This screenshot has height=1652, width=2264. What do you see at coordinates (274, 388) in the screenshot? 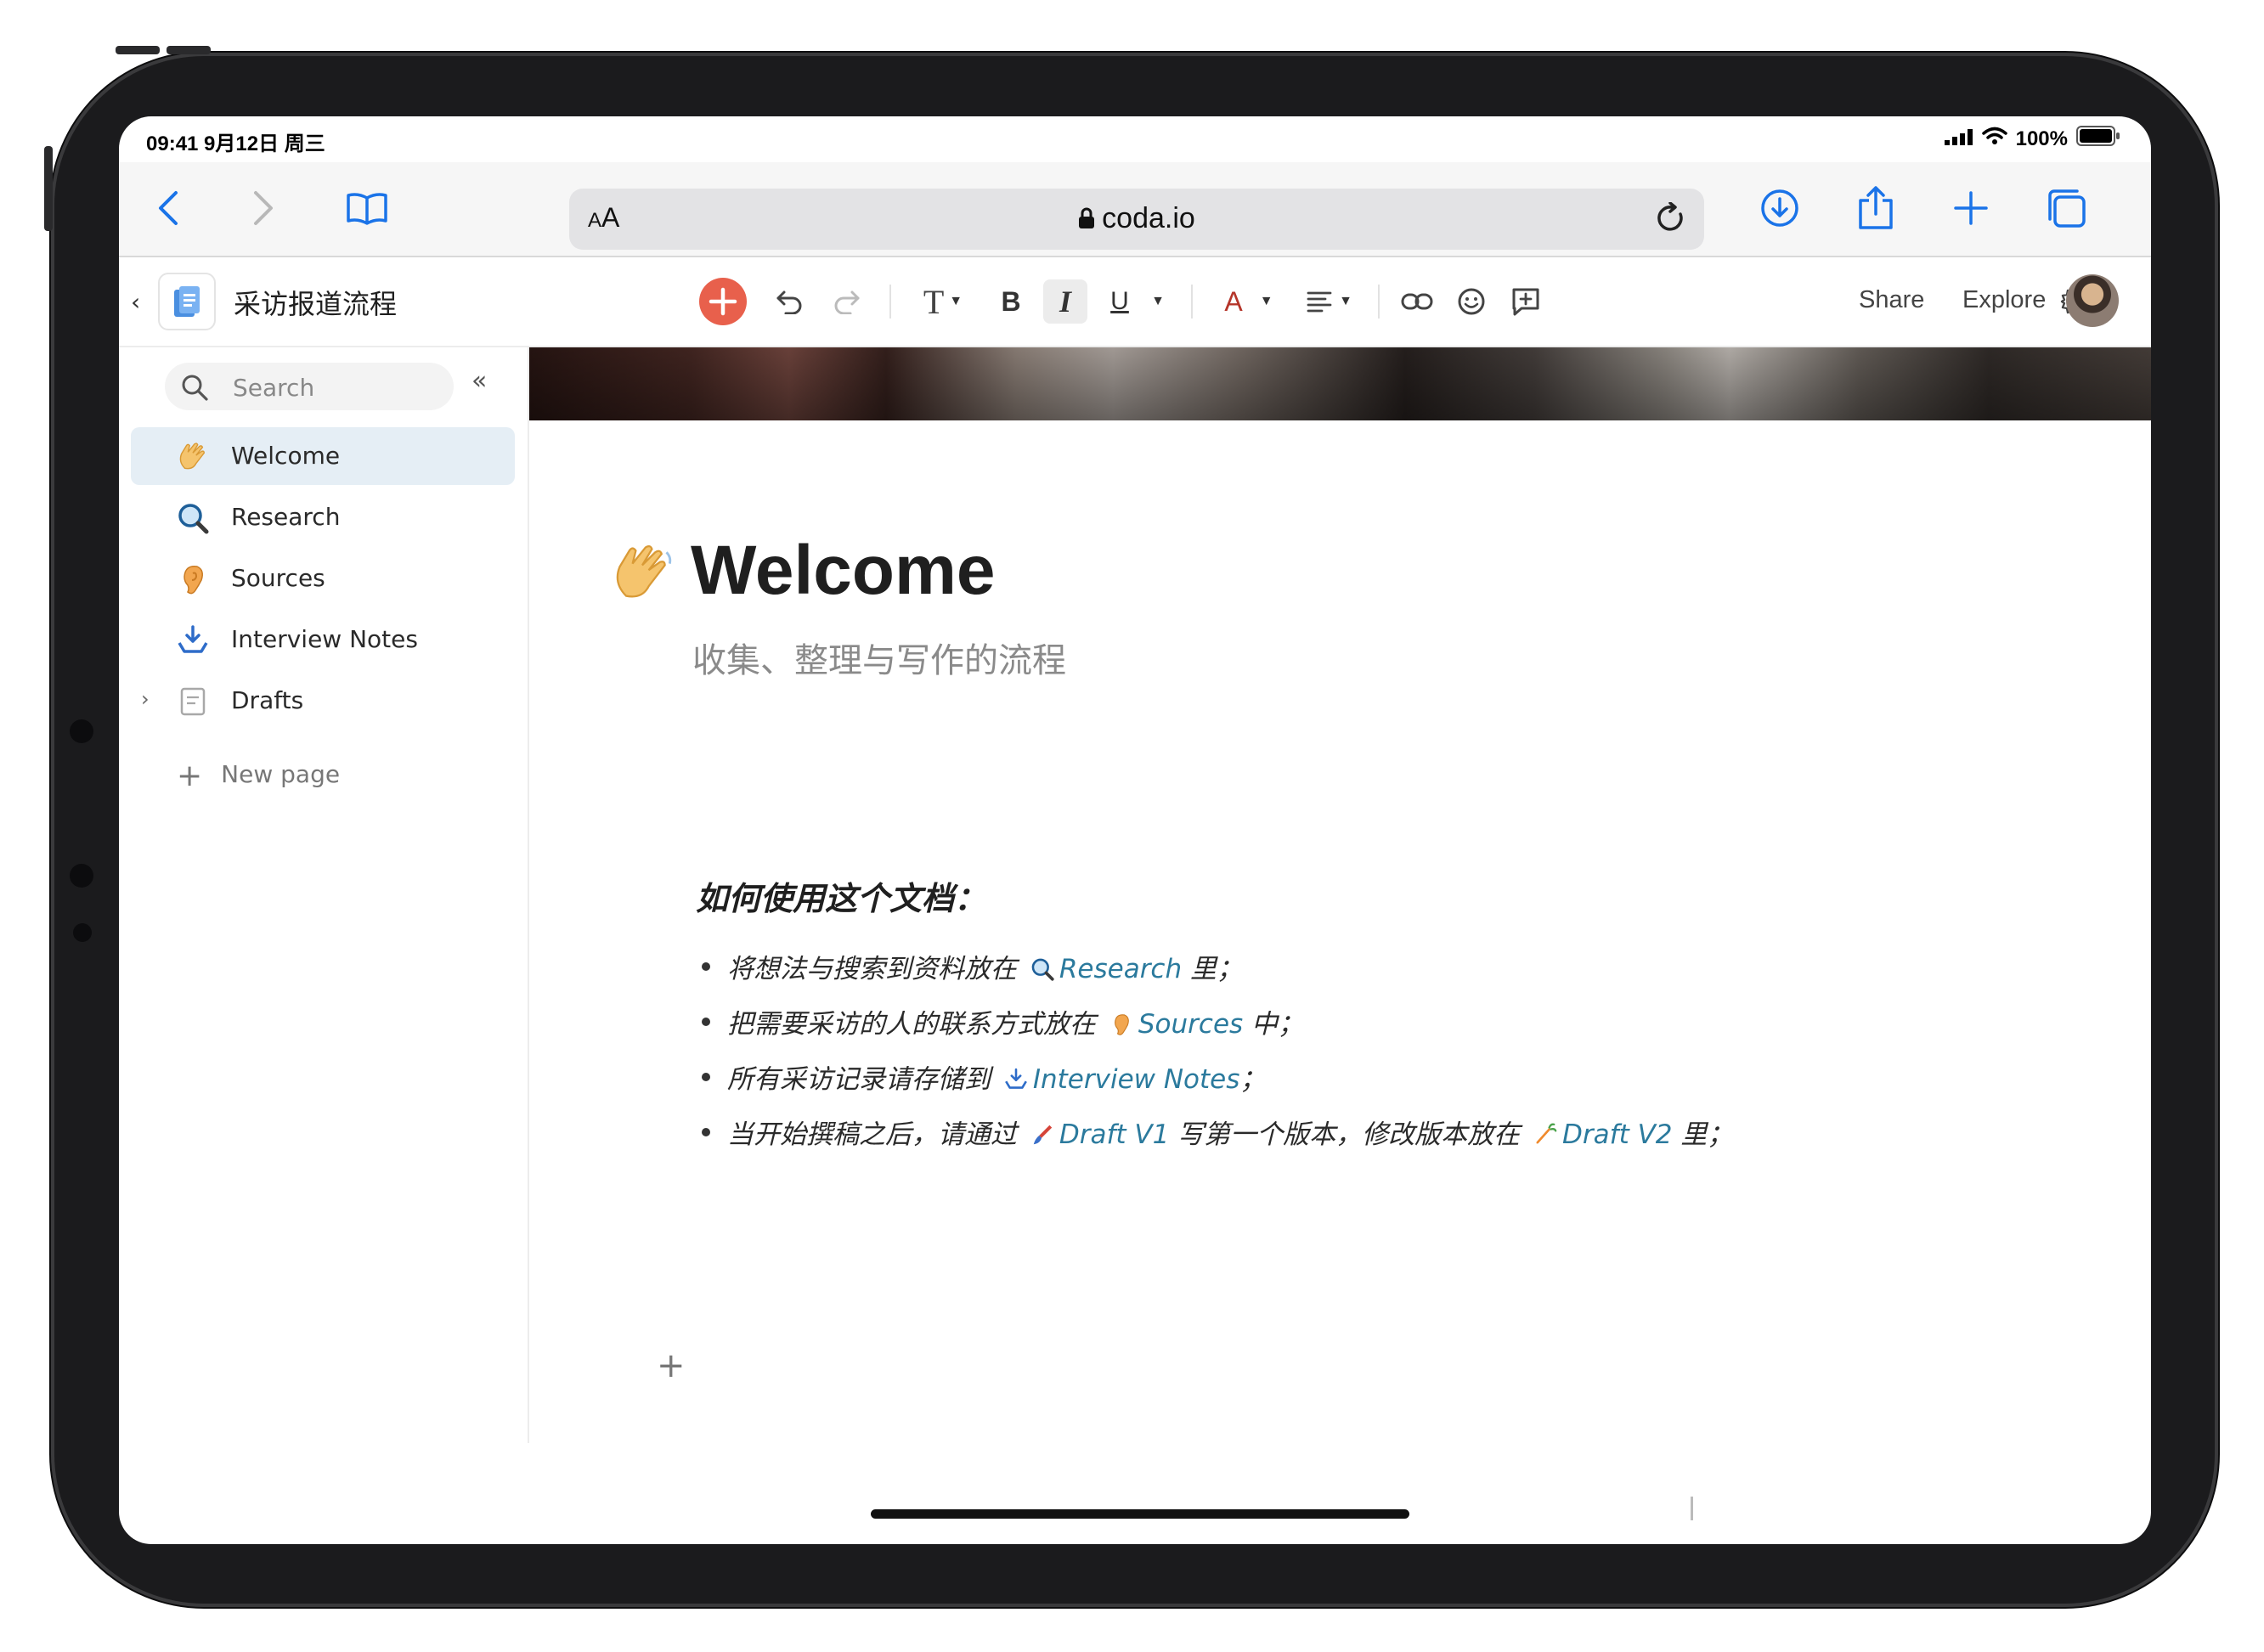
I see `search-placeholder: Search` at bounding box center [274, 388].